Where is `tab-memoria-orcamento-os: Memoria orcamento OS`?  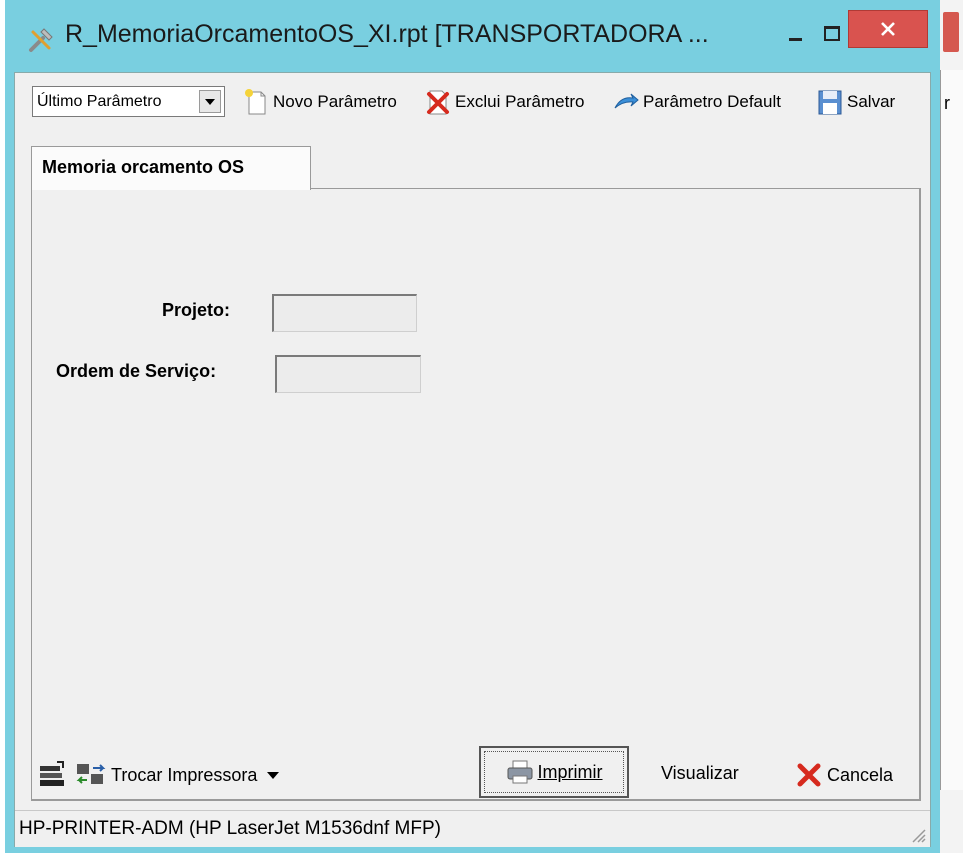 tab-memoria-orcamento-os: Memoria orcamento OS is located at coordinates (171, 168).